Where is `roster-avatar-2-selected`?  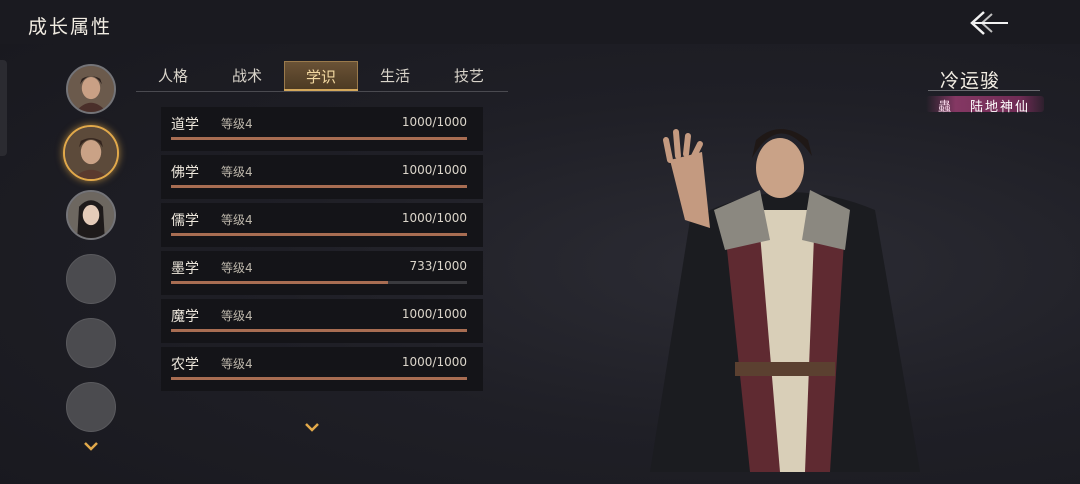
roster-avatar-2-selected is located at coordinates (91, 153).